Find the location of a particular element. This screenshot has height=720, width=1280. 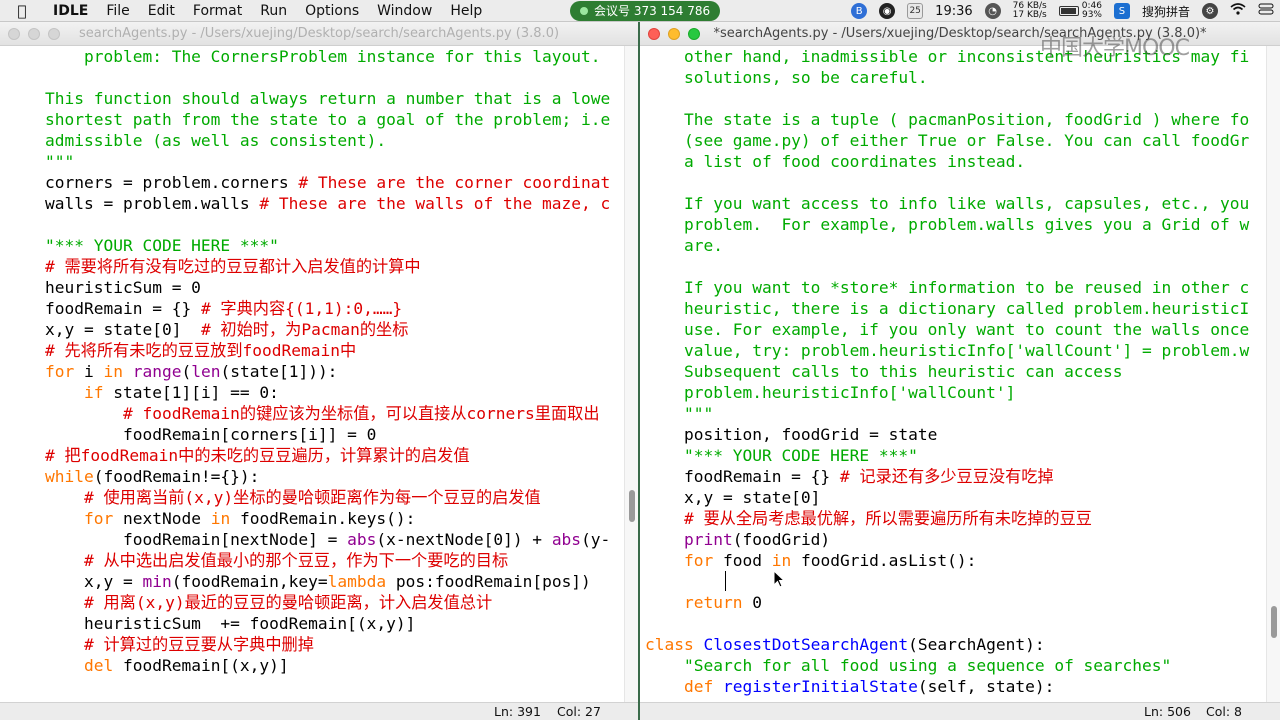

code-line: # 计算过的豆豆要从字典中删掉 is located at coordinates (312, 644).